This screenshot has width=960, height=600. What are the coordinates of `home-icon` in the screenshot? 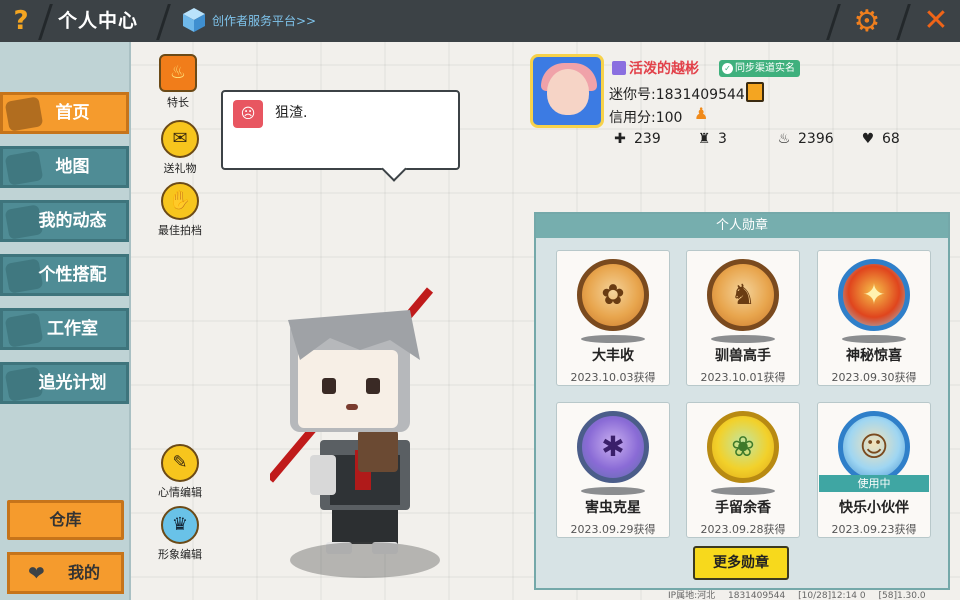 It's located at (24, 114).